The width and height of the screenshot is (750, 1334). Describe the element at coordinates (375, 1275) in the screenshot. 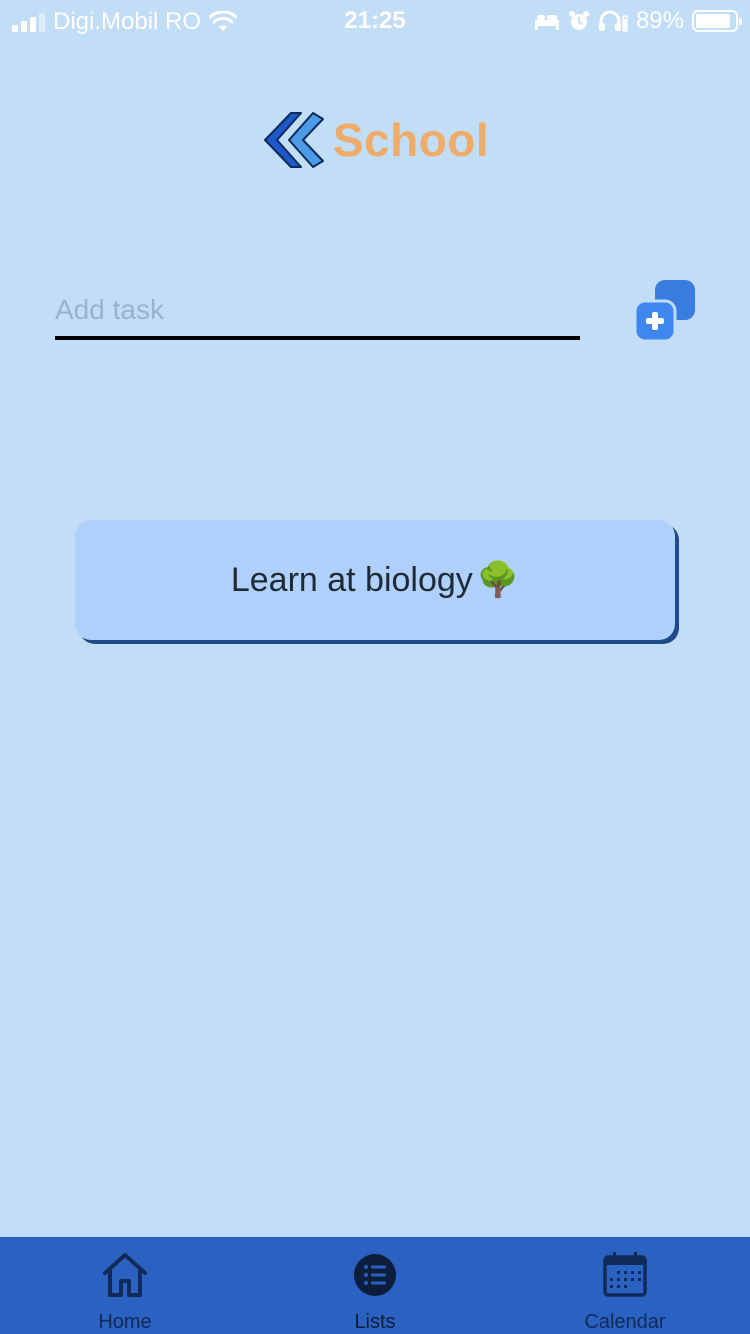

I see `list-icon` at that location.